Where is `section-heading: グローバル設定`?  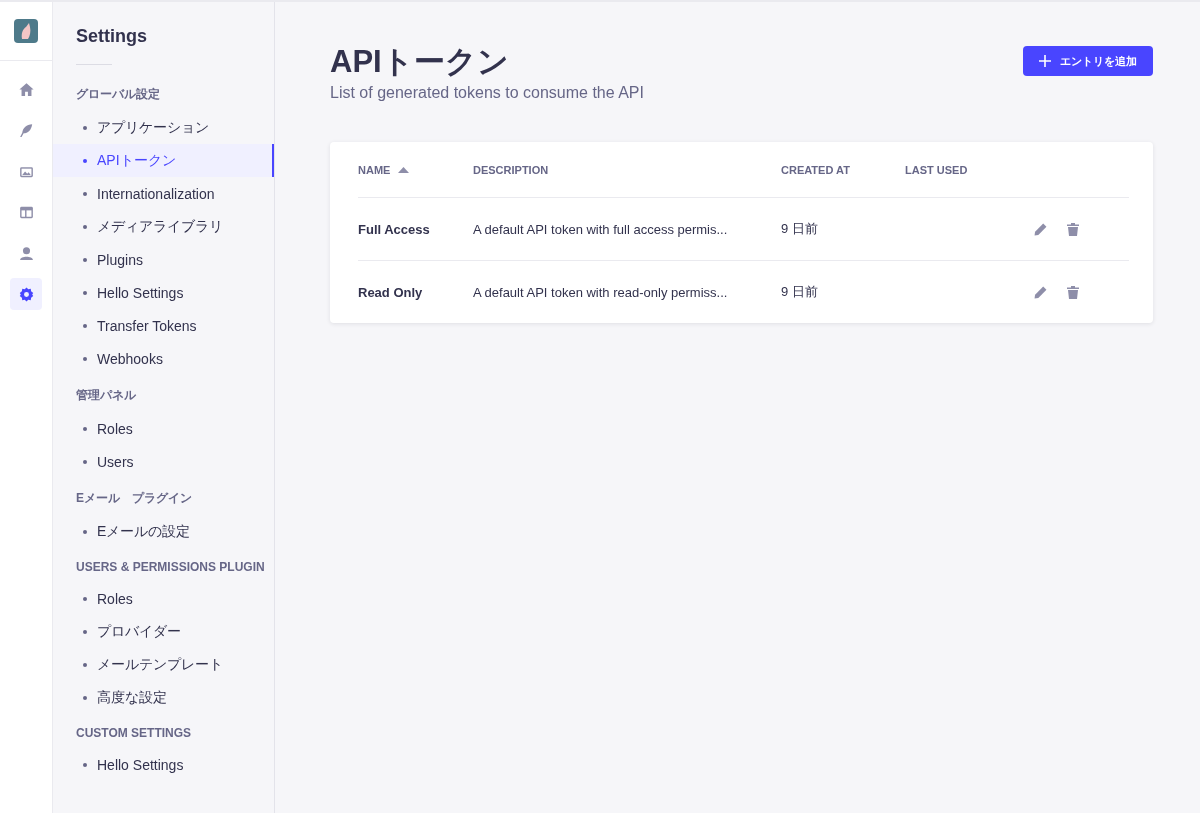
section-heading: グローバル設定 is located at coordinates (118, 94).